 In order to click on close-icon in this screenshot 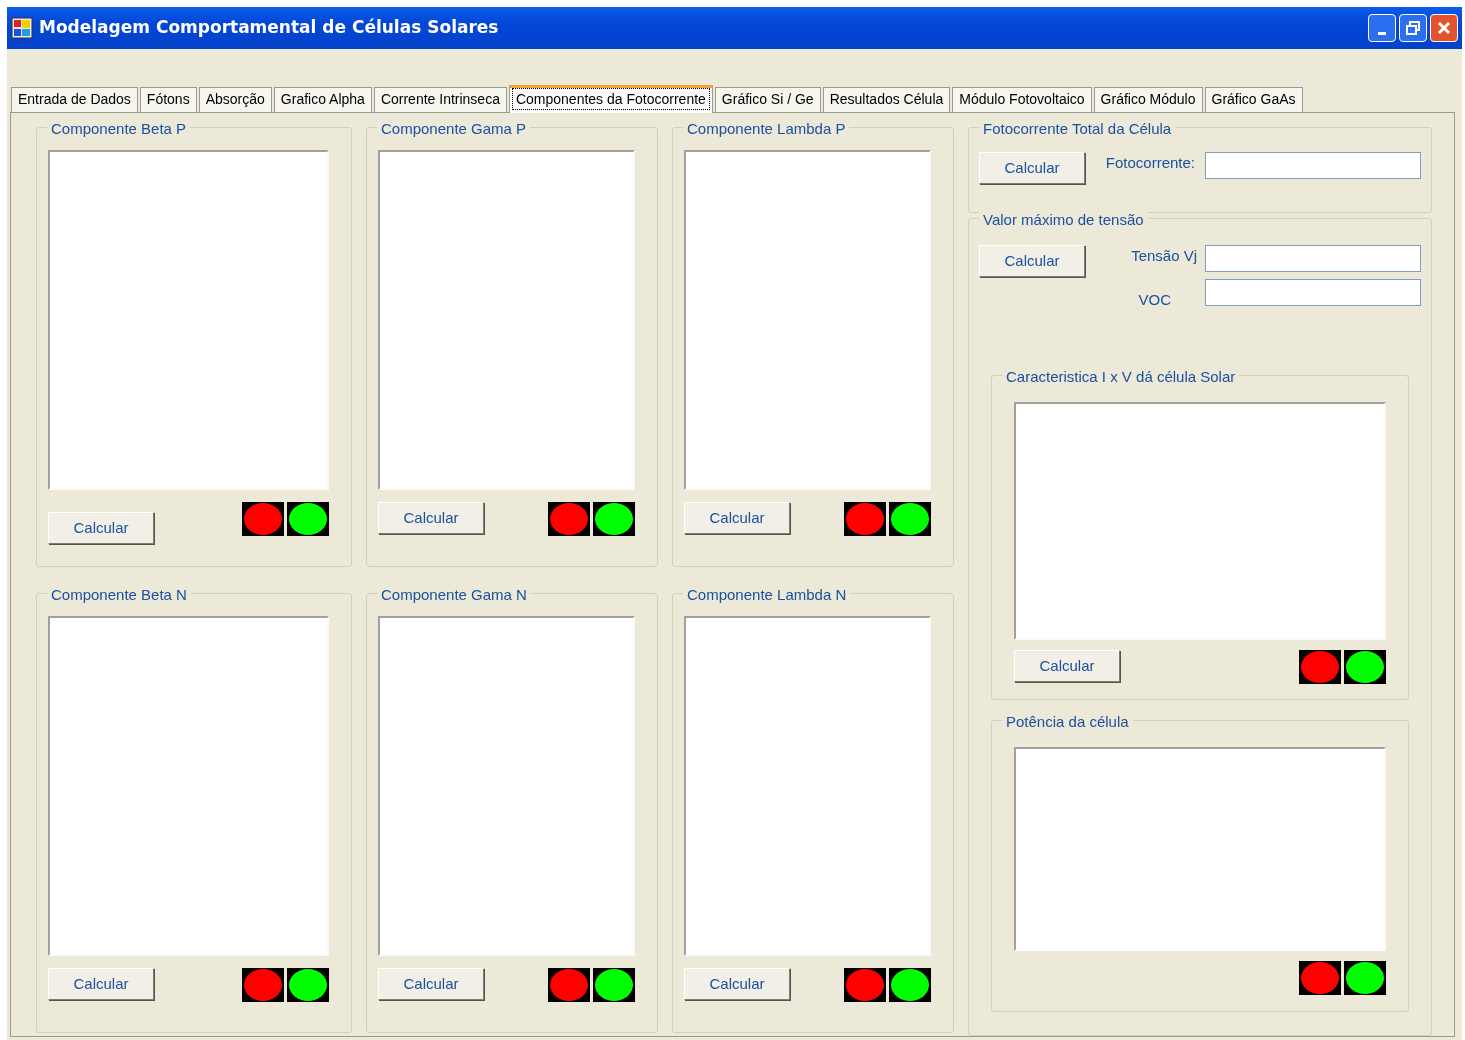, I will do `click(1444, 28)`.